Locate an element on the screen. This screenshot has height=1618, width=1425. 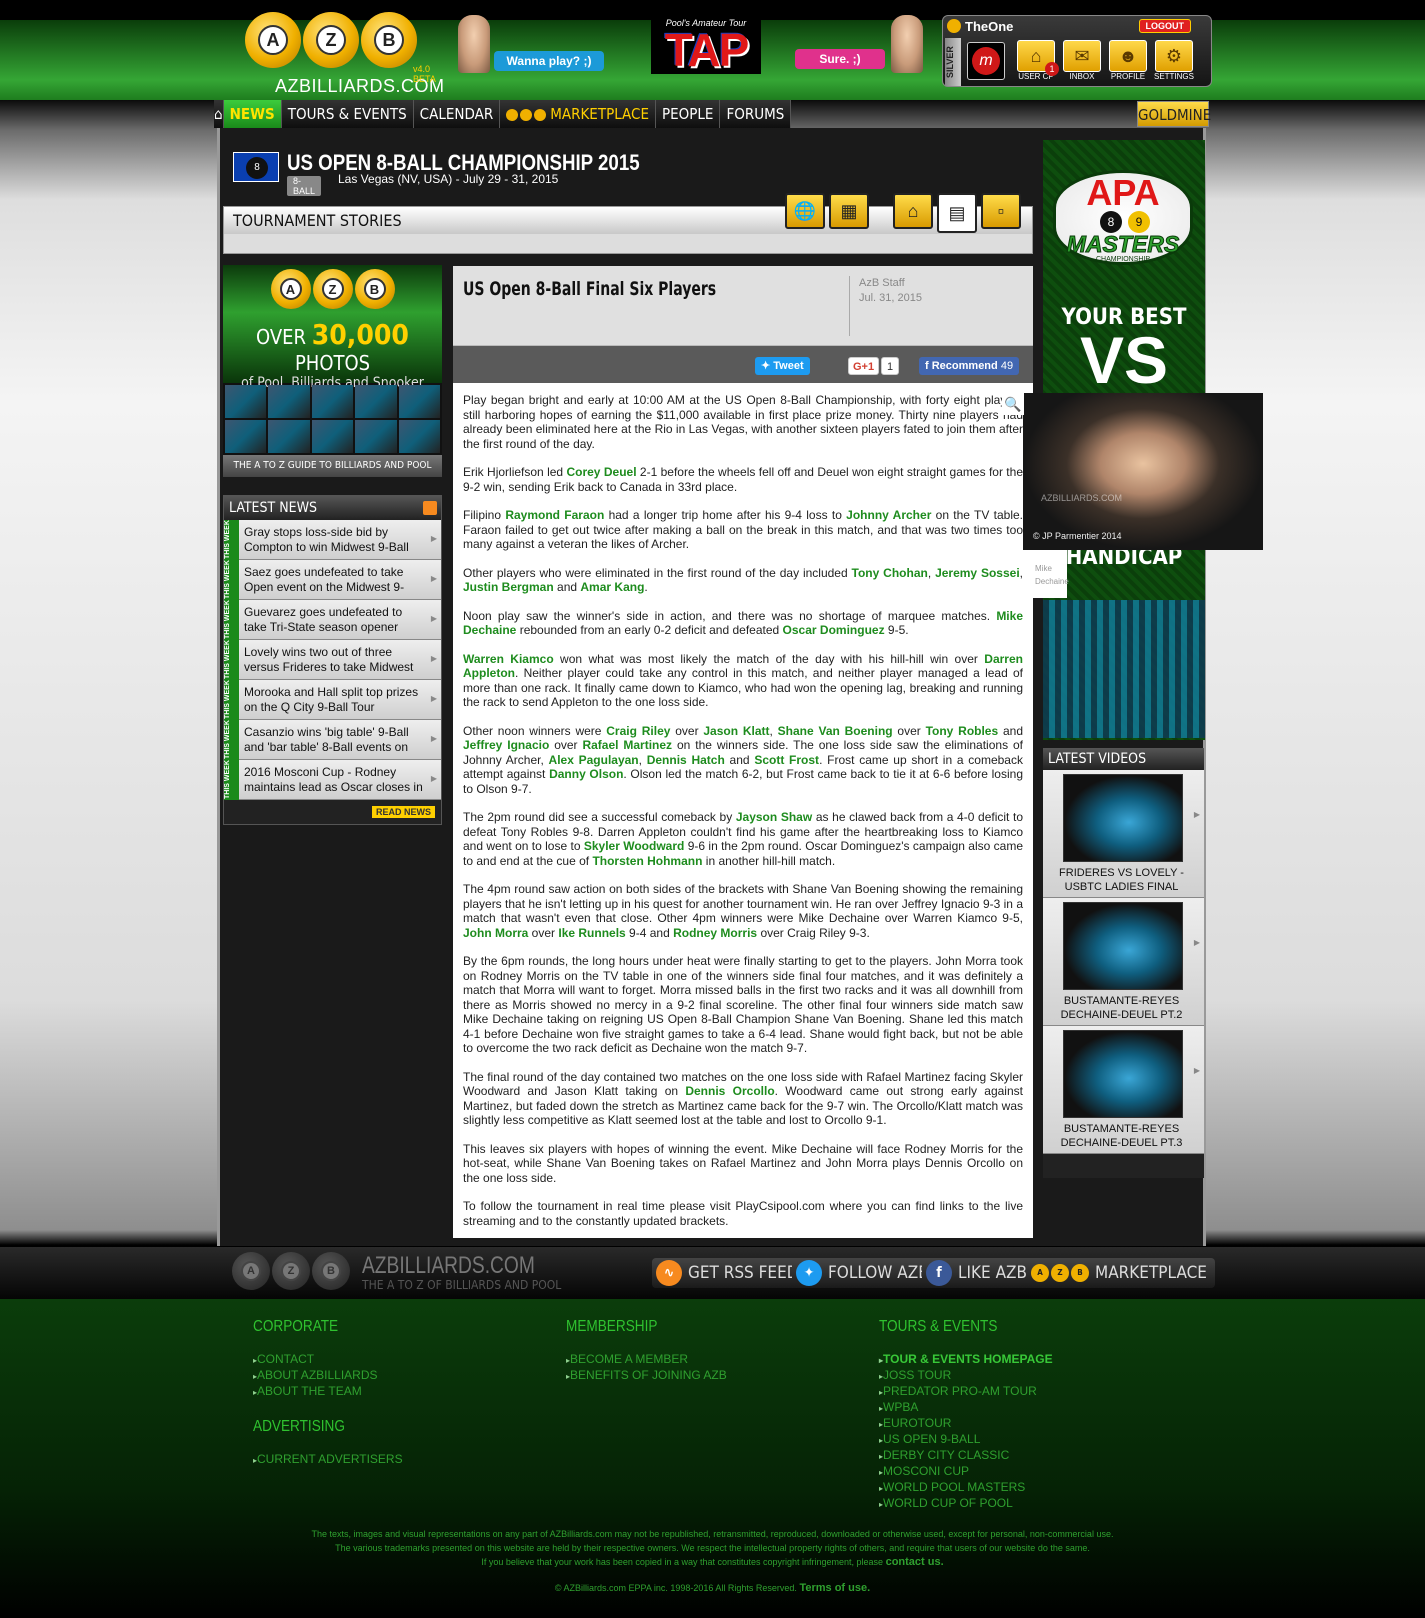
calendar-tab: ▦ is located at coordinates (849, 211).